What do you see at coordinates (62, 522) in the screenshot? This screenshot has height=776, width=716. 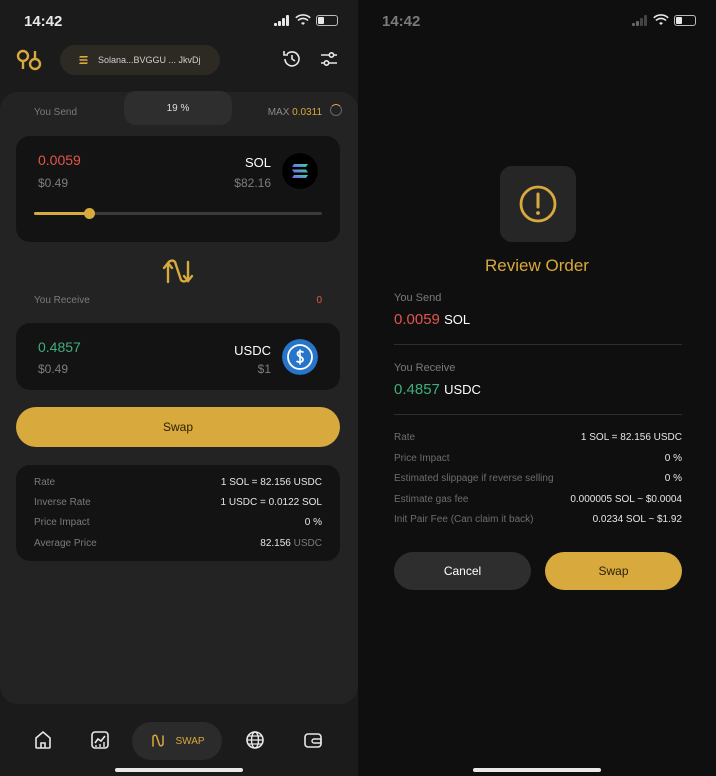 I see `price-impact-label: Price Impact` at bounding box center [62, 522].